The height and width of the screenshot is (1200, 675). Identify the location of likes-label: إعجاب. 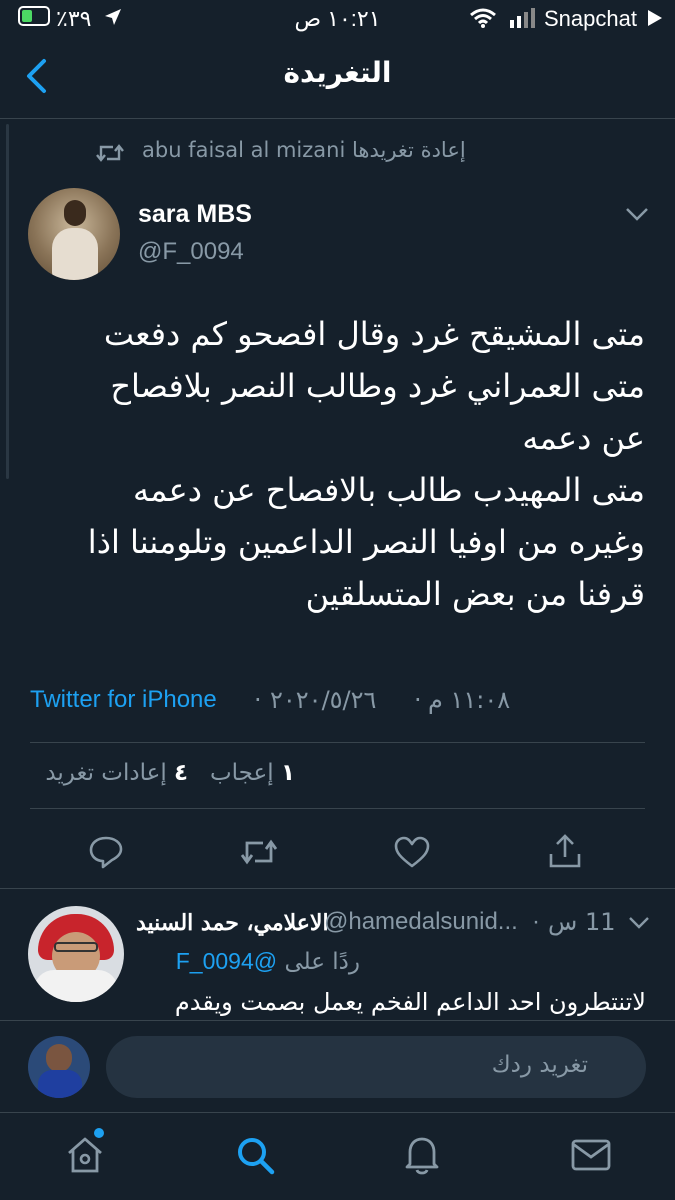
(242, 773).